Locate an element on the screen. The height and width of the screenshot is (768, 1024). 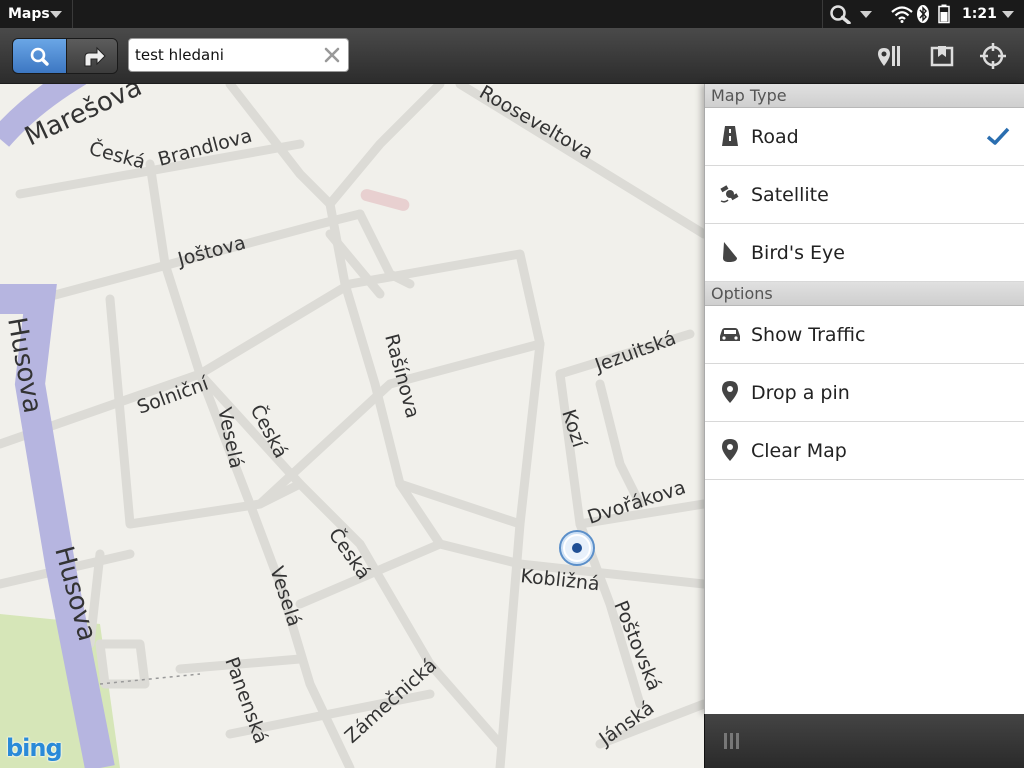
street-label: Česká is located at coordinates (117, 155).